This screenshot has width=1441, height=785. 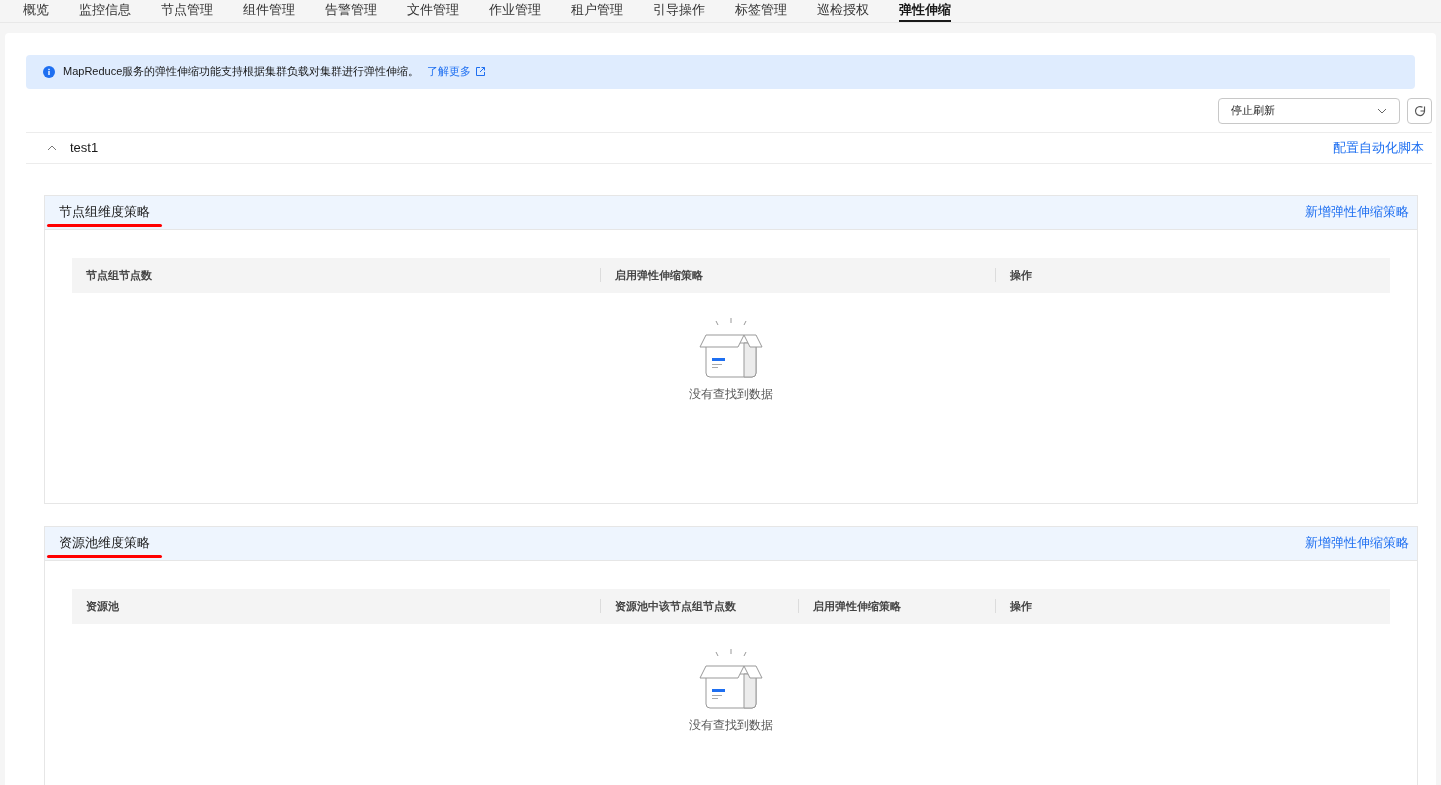 What do you see at coordinates (105, 11) in the screenshot?
I see `nav-tab: 监控信息` at bounding box center [105, 11].